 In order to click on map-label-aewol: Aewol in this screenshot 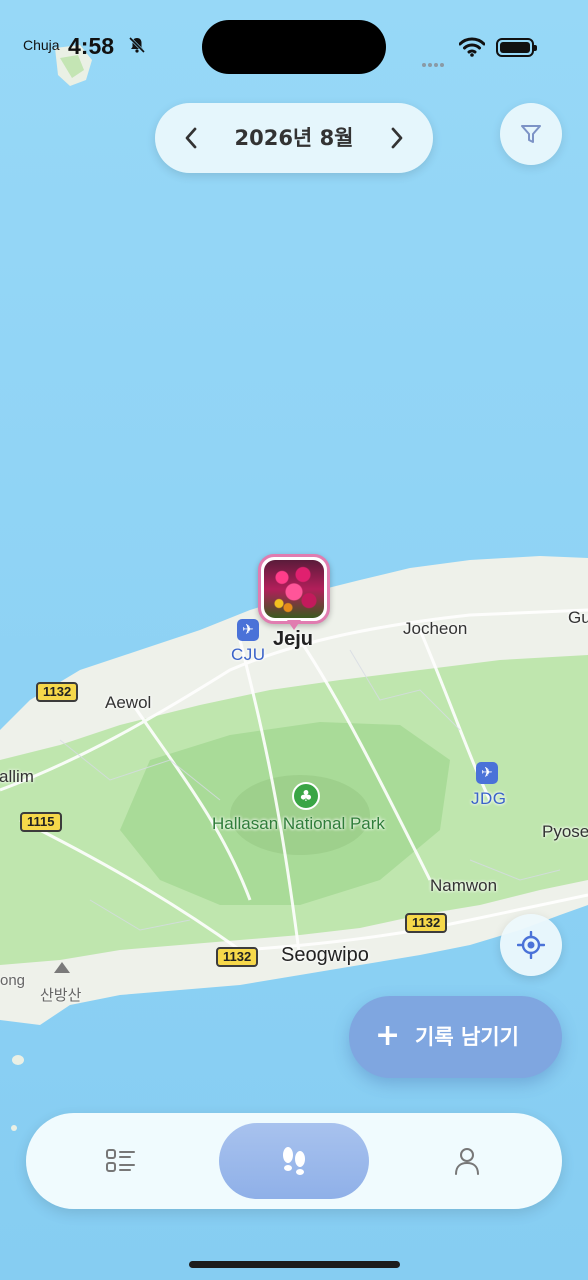, I will do `click(128, 703)`.